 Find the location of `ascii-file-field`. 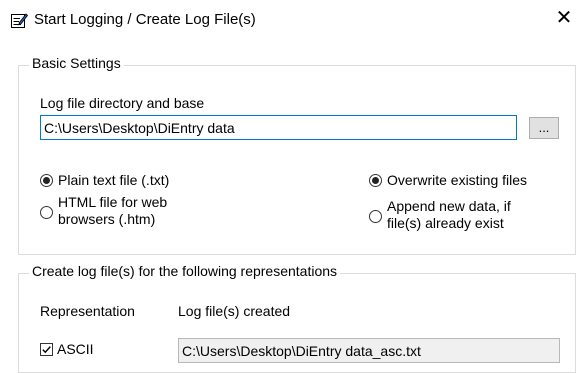

ascii-file-field is located at coordinates (369, 350).